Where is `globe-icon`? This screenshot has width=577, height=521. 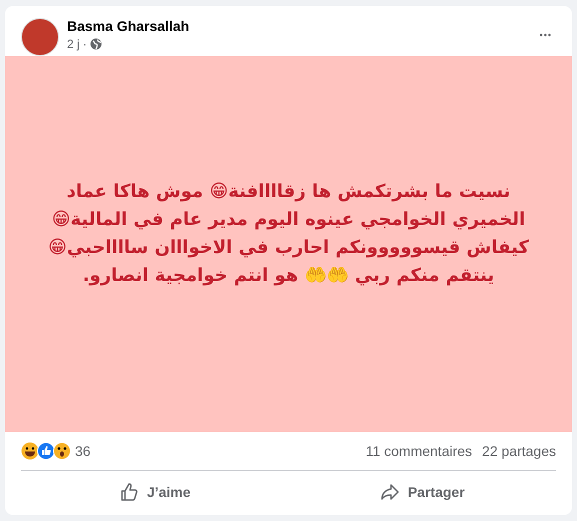
globe-icon is located at coordinates (96, 44).